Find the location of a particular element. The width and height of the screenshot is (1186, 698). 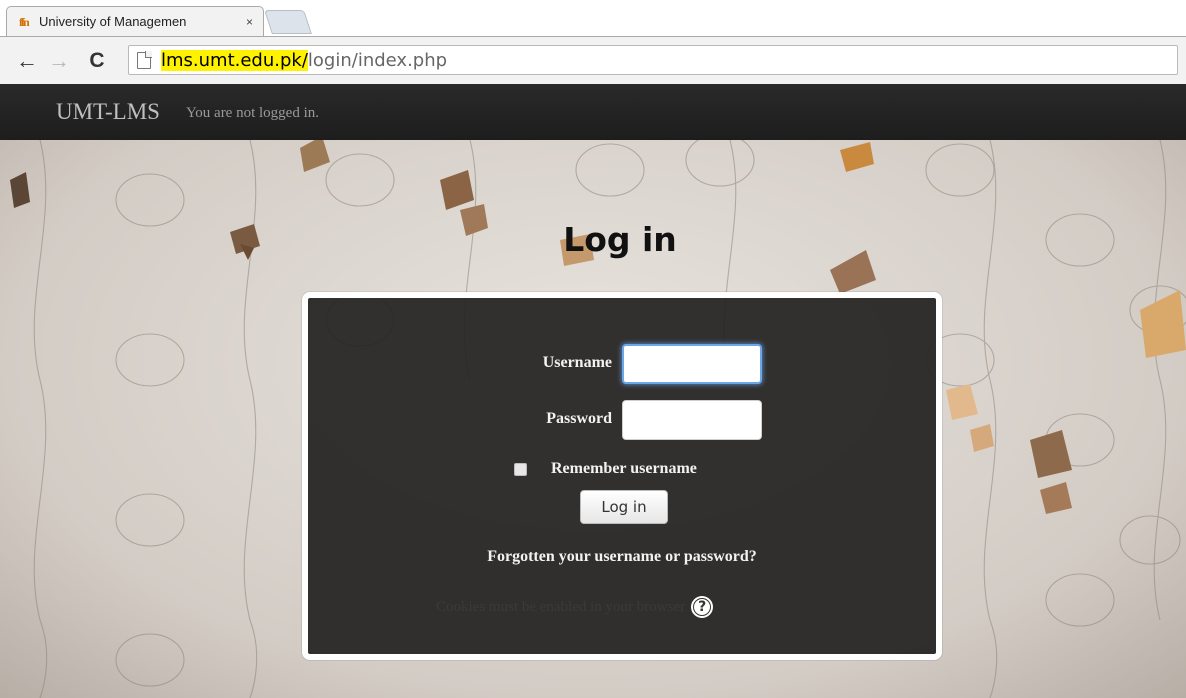

url-host: lms.umt.edu.pk/ is located at coordinates (234, 60).